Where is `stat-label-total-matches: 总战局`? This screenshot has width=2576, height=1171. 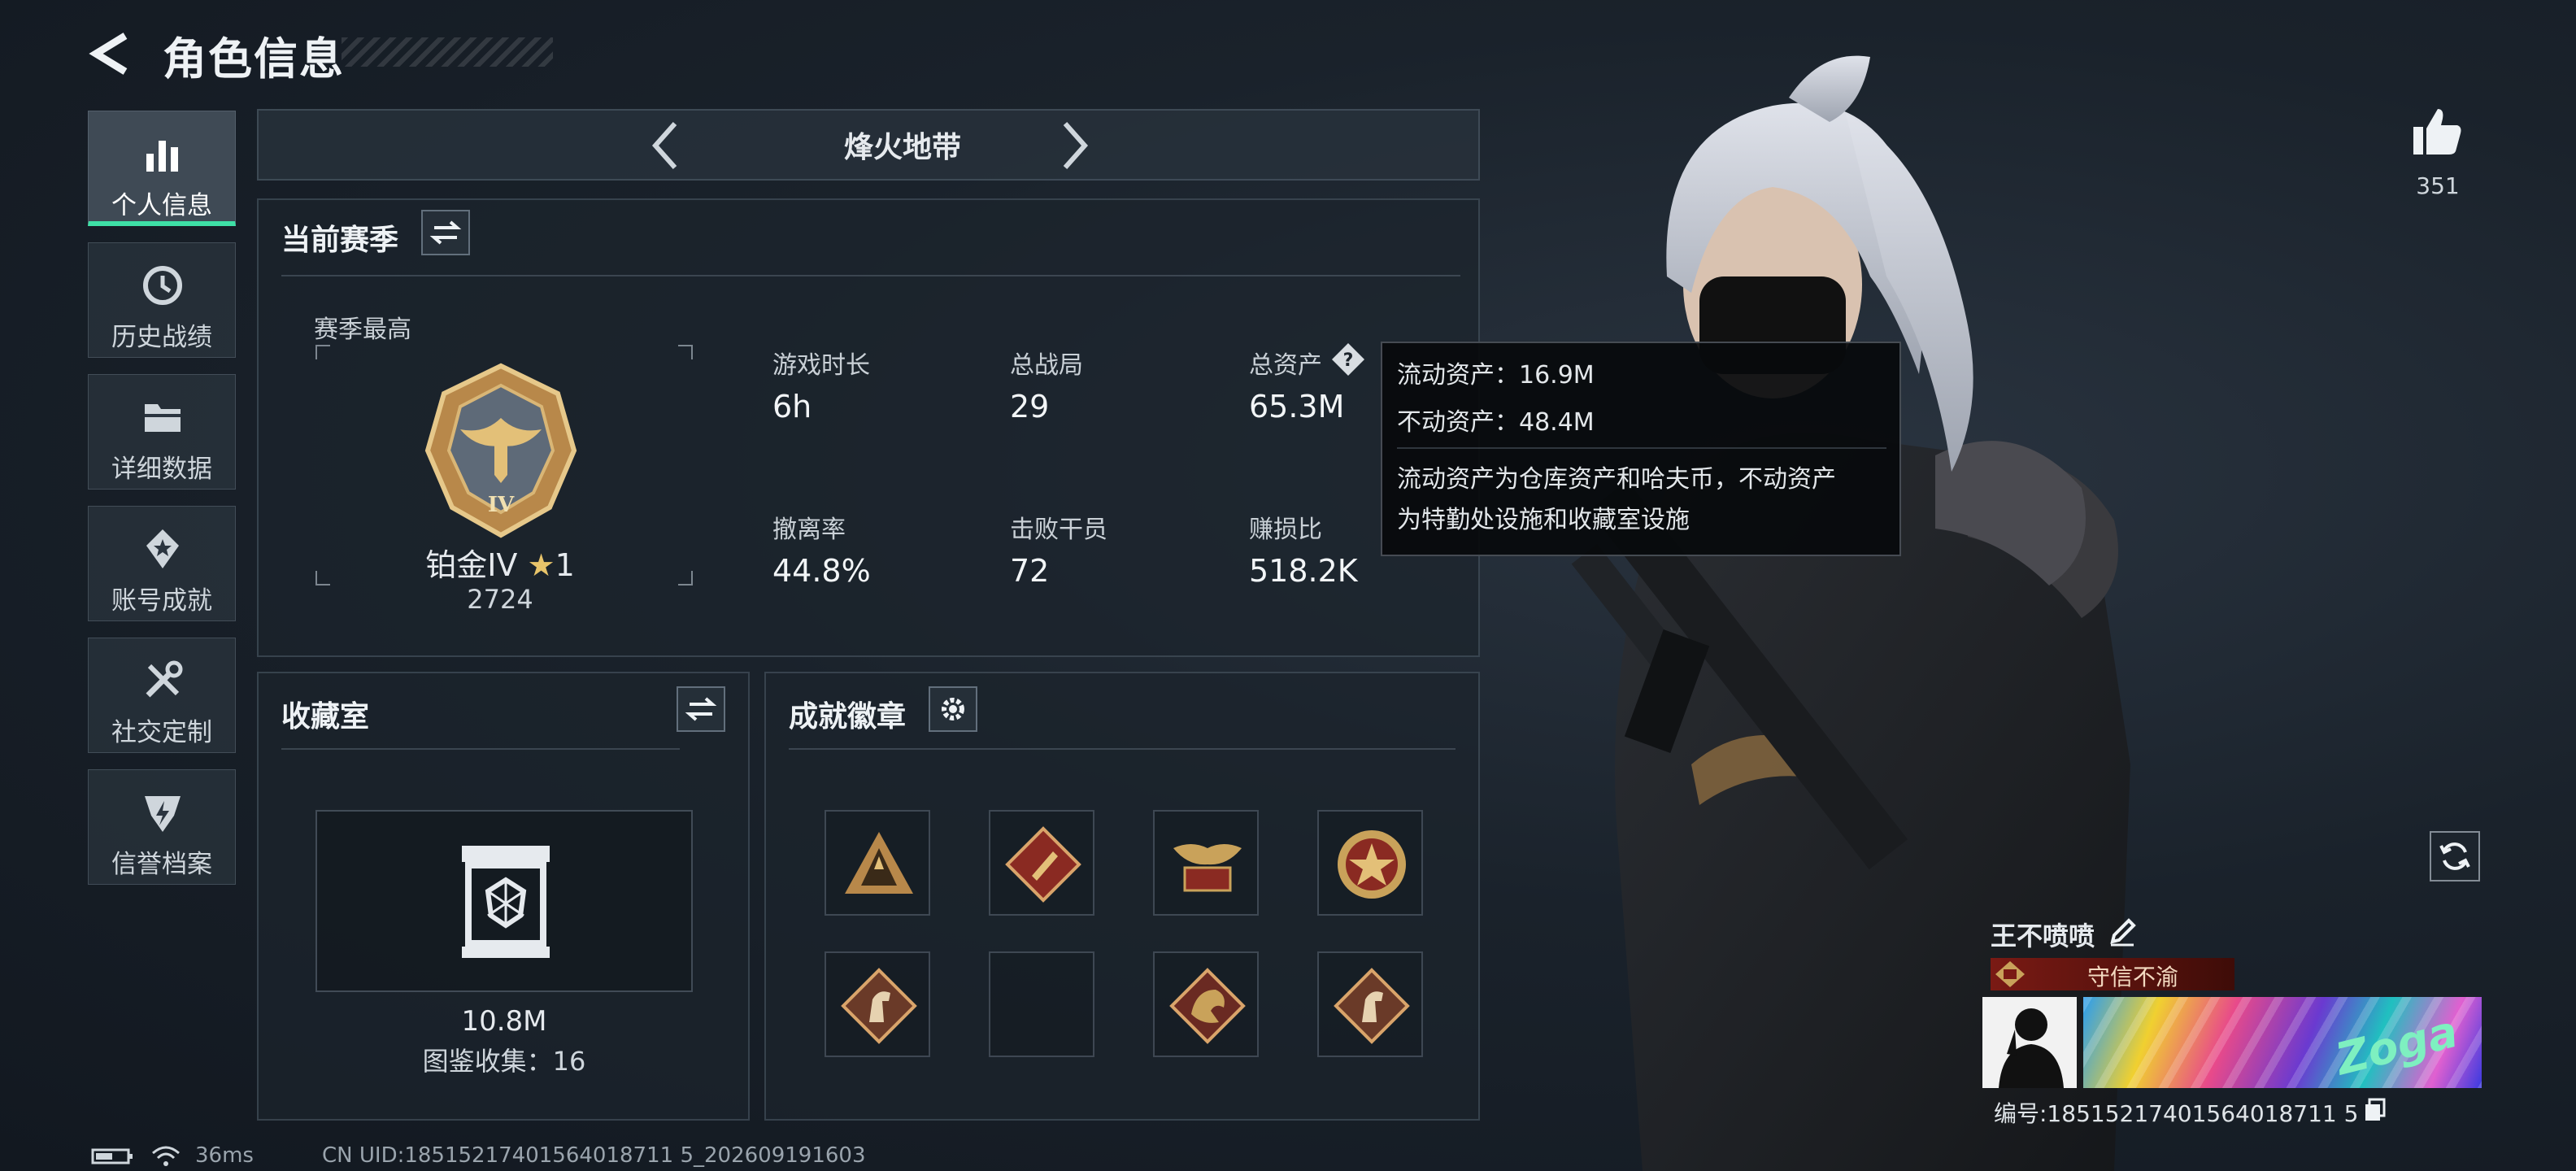 stat-label-total-matches: 总战局 is located at coordinates (1046, 366).